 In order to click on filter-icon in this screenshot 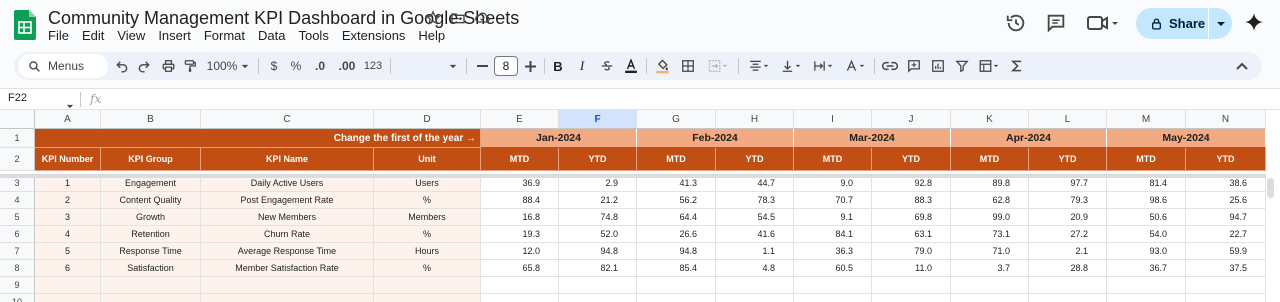, I will do `click(962, 66)`.